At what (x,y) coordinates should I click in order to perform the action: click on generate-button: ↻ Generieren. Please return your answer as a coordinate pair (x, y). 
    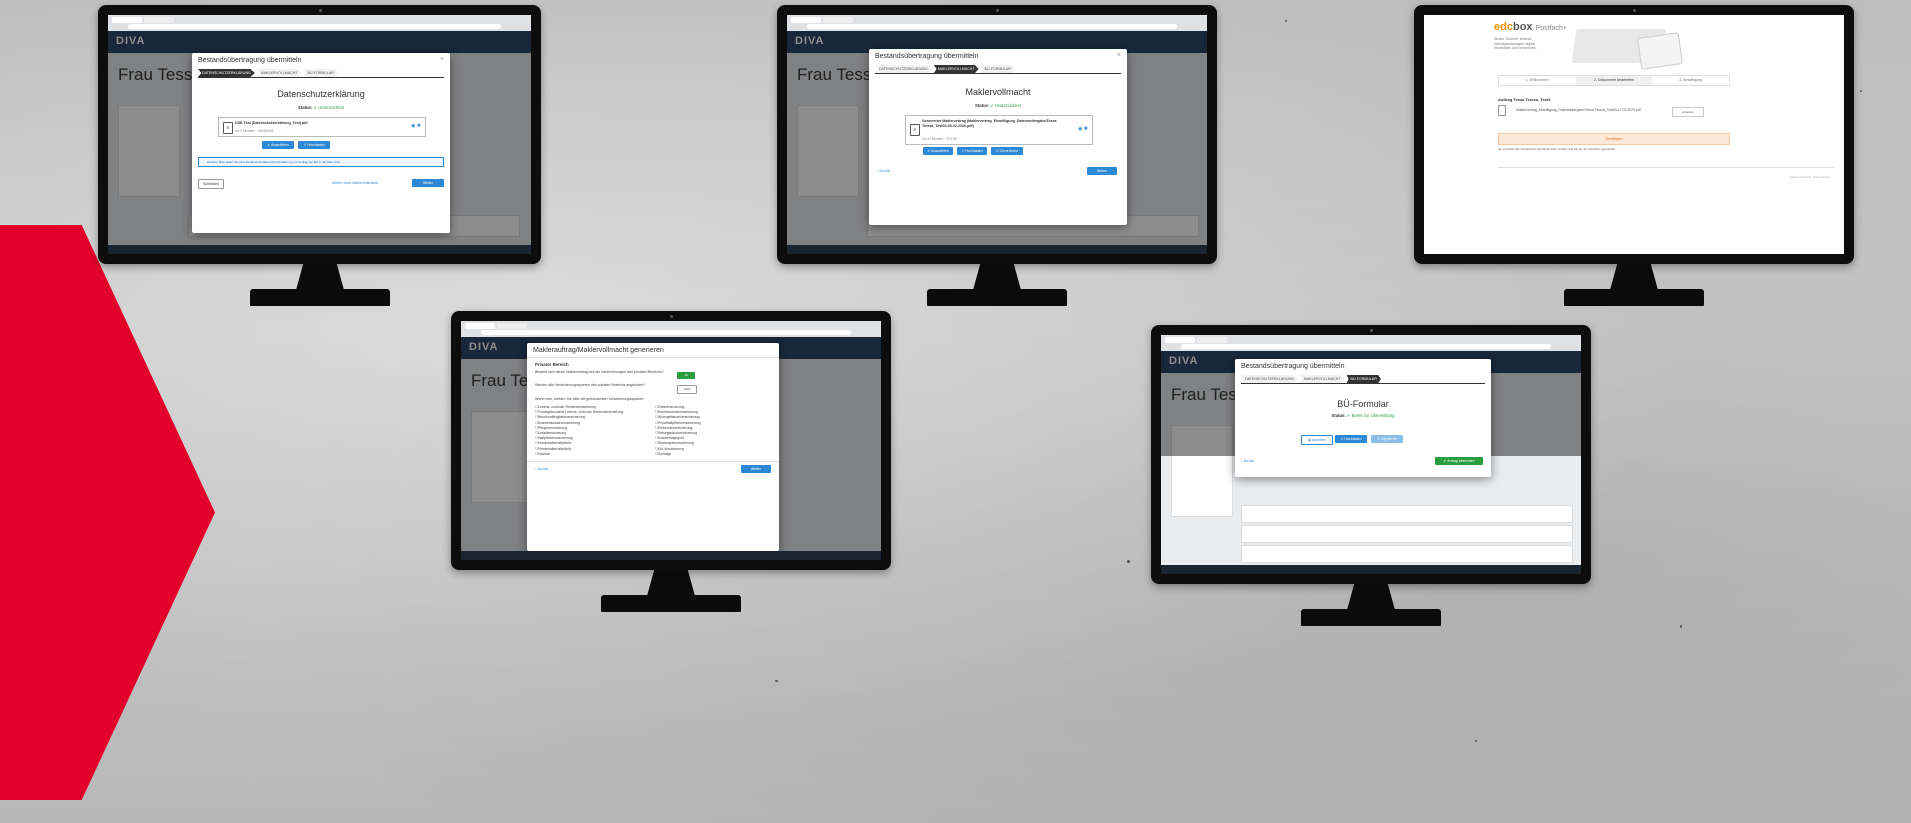
    Looking at the image, I should click on (1007, 151).